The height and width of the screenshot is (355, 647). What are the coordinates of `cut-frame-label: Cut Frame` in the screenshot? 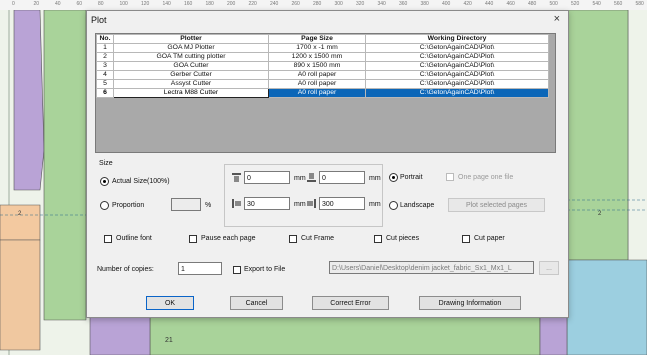 It's located at (318, 238).